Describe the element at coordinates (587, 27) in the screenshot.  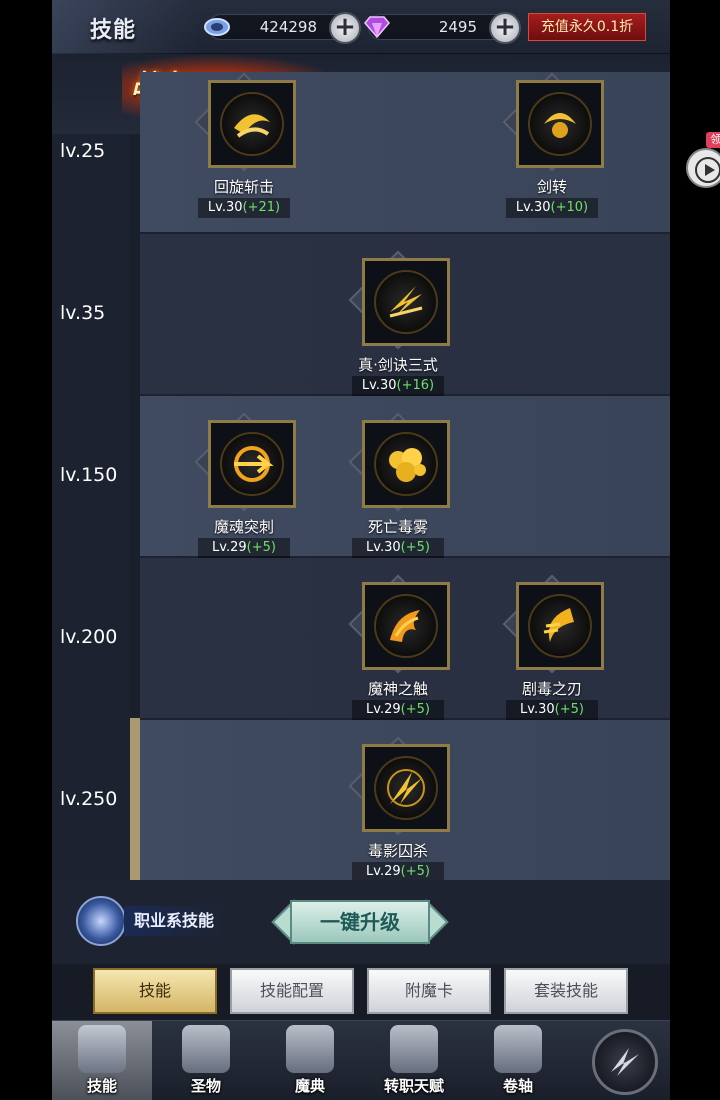
I see `recharge-button: 充值永久0.1折` at that location.